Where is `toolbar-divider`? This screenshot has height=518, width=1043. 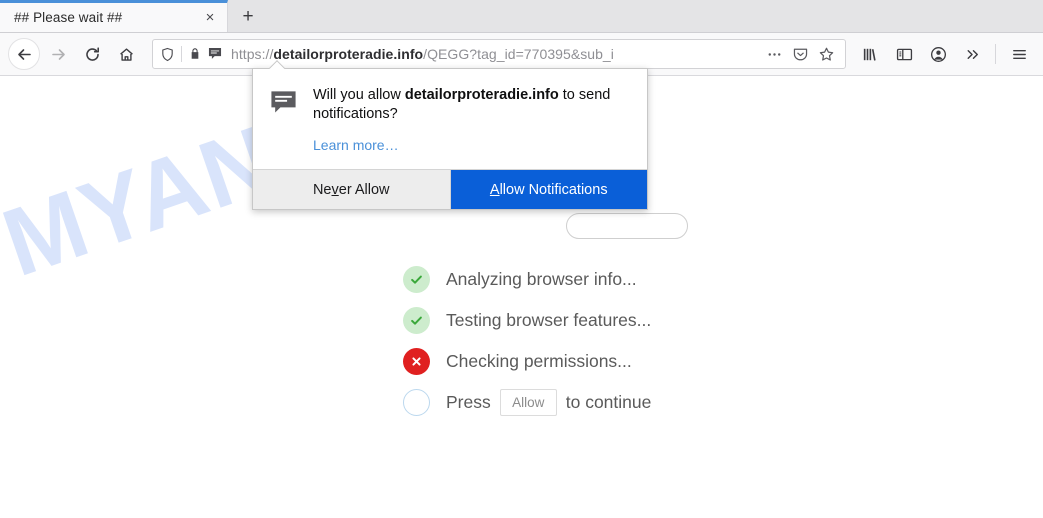
toolbar-divider is located at coordinates (995, 54).